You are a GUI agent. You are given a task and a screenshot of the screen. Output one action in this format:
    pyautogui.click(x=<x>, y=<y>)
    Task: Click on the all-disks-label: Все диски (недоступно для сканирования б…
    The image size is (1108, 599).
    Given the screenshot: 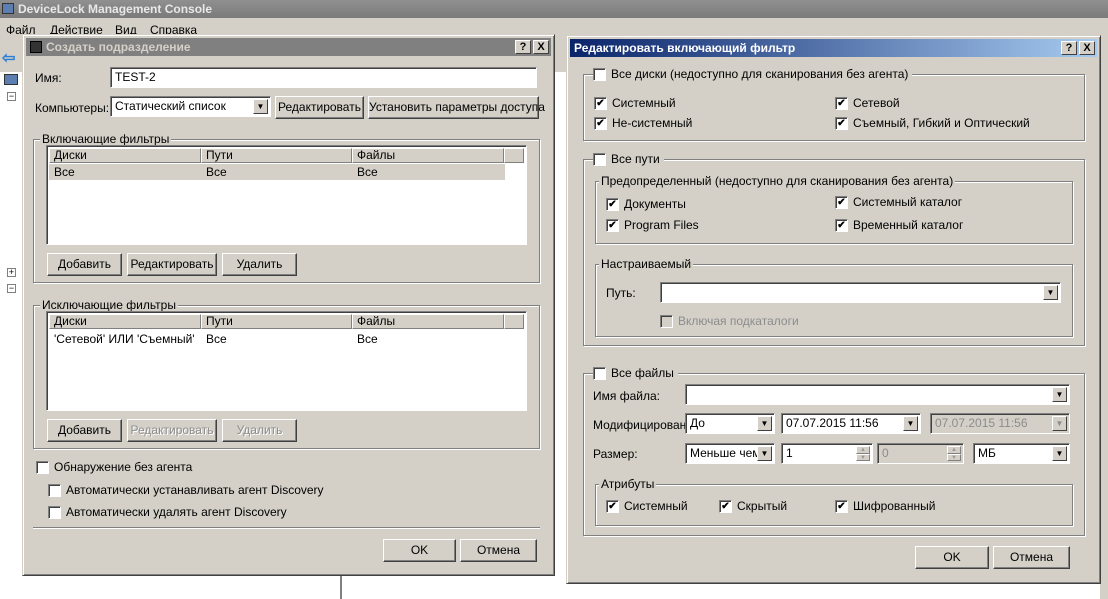 What is the action you would take?
    pyautogui.click(x=760, y=74)
    